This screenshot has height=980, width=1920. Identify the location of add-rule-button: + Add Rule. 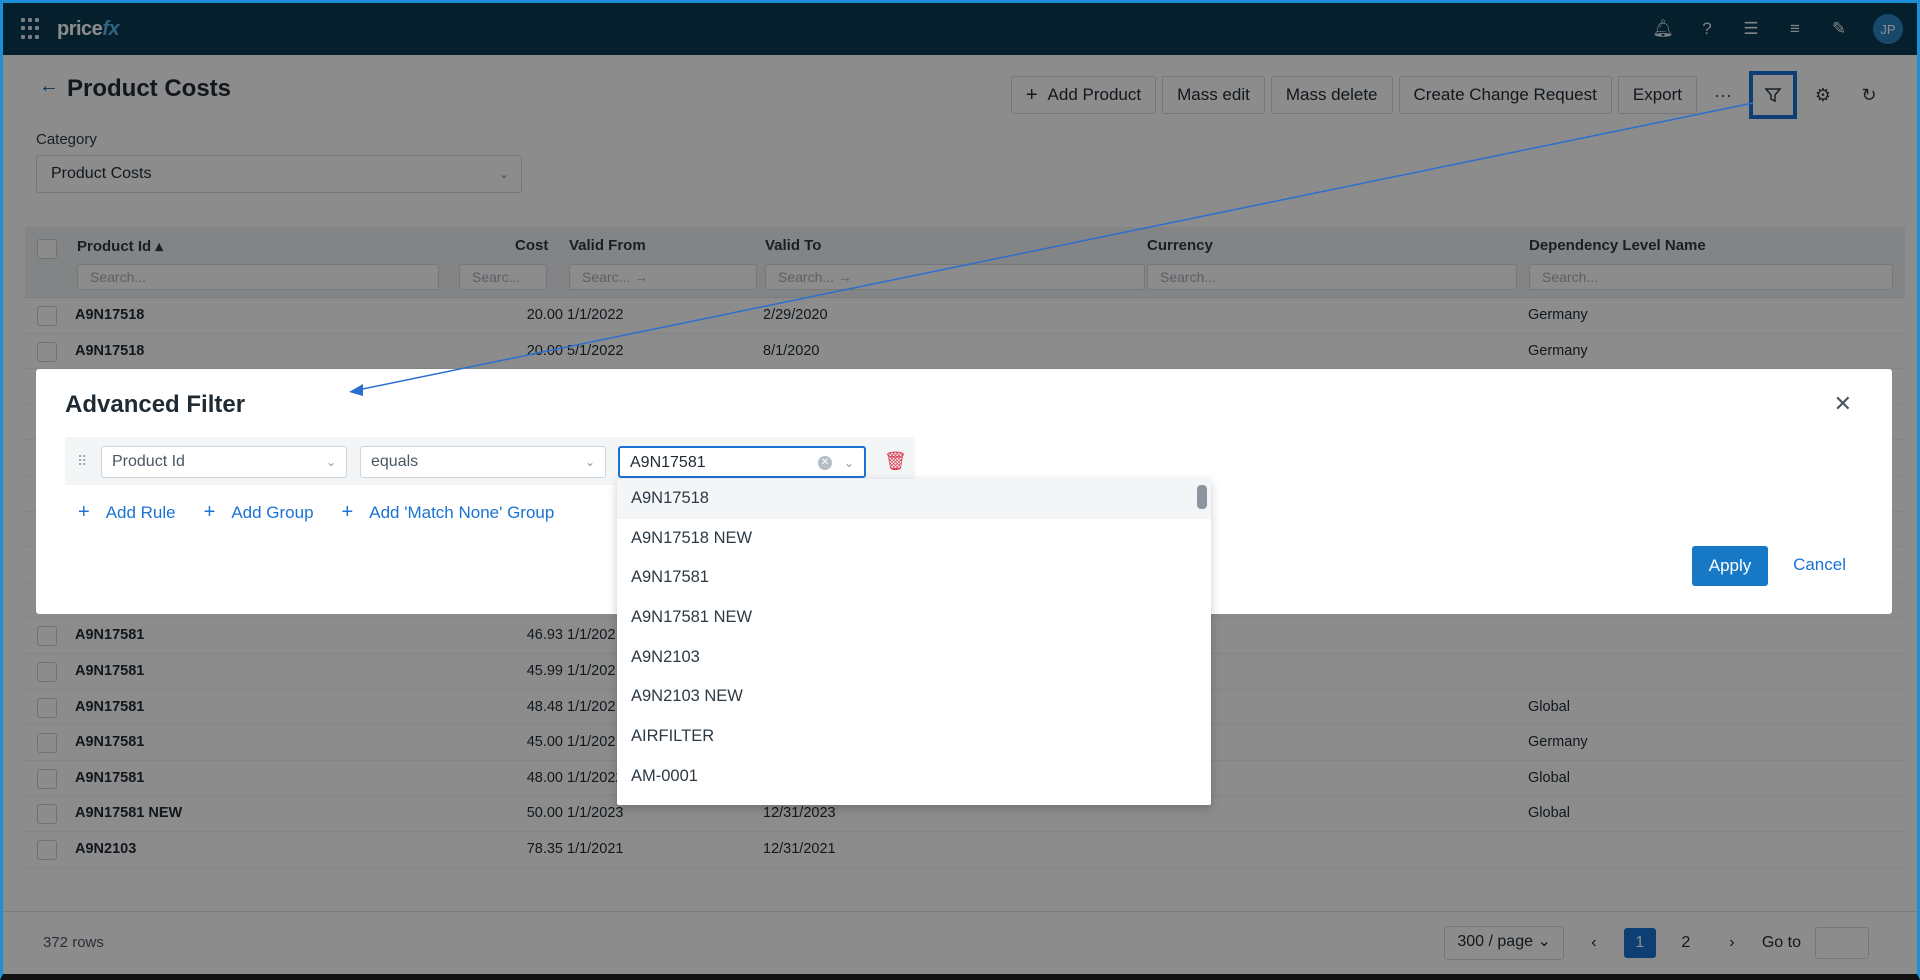
(127, 512).